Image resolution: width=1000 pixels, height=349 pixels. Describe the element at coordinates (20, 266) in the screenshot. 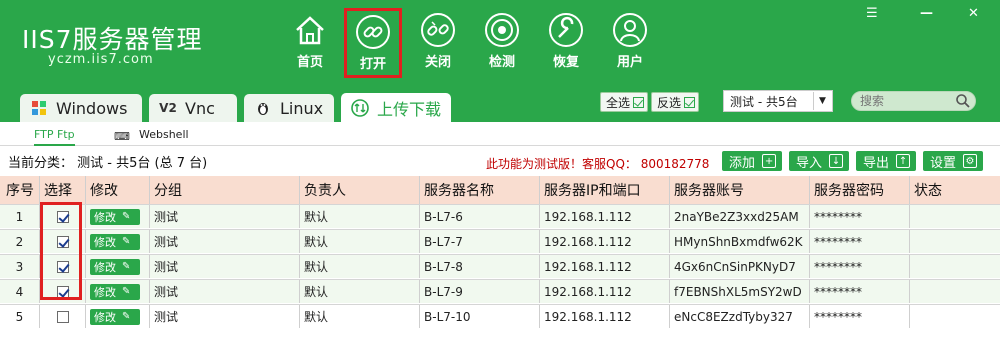

I see `cell-num: 3` at that location.